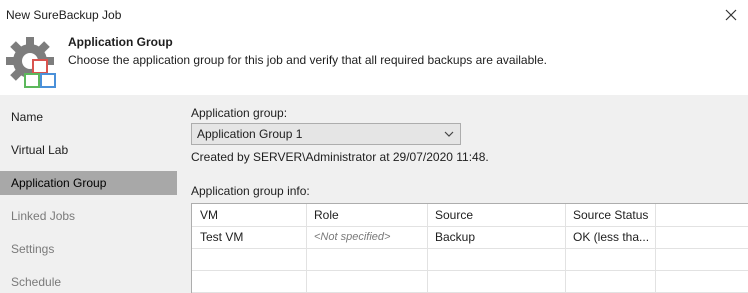 This screenshot has width=748, height=293. Describe the element at coordinates (88, 150) in the screenshot. I see `step-virtual-lab: Virtual Lab` at that location.